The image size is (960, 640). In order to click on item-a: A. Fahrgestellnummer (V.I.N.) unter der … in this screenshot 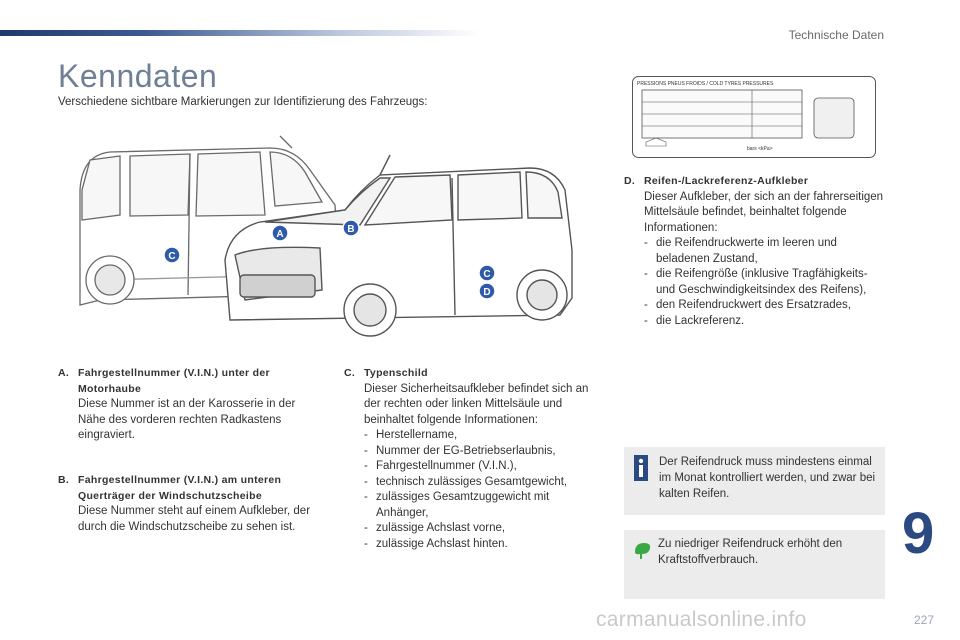, I will do `click(190, 405)`.